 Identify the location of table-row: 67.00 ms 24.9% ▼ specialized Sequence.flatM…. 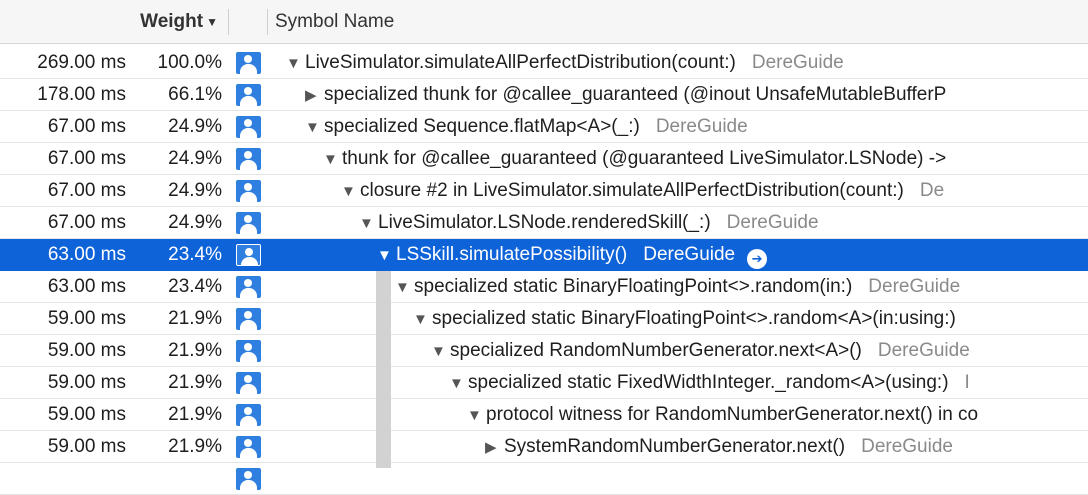
(544, 127).